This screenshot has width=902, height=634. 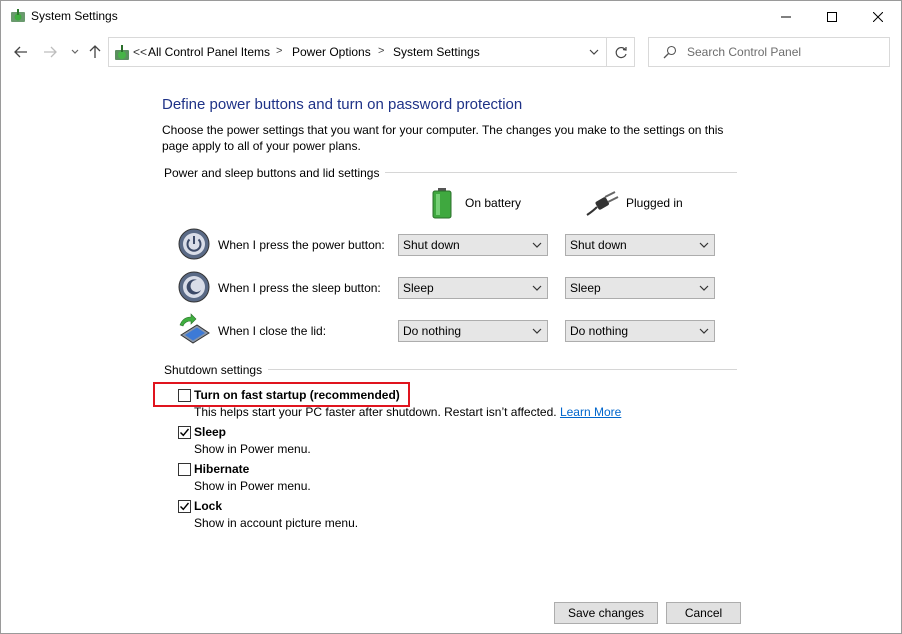 What do you see at coordinates (184, 469) in the screenshot?
I see `hibernate-checkbox` at bounding box center [184, 469].